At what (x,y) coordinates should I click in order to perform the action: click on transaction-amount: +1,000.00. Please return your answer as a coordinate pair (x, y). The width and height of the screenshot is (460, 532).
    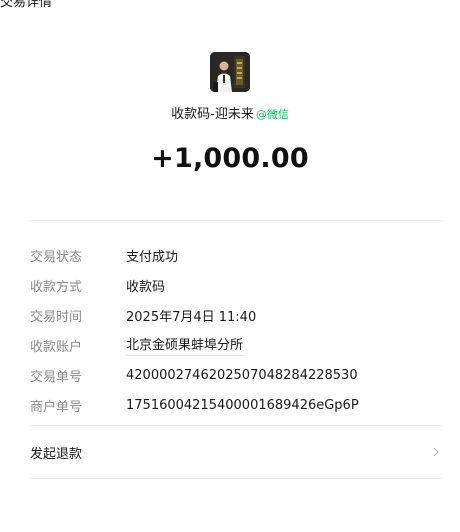
    Looking at the image, I should click on (230, 158).